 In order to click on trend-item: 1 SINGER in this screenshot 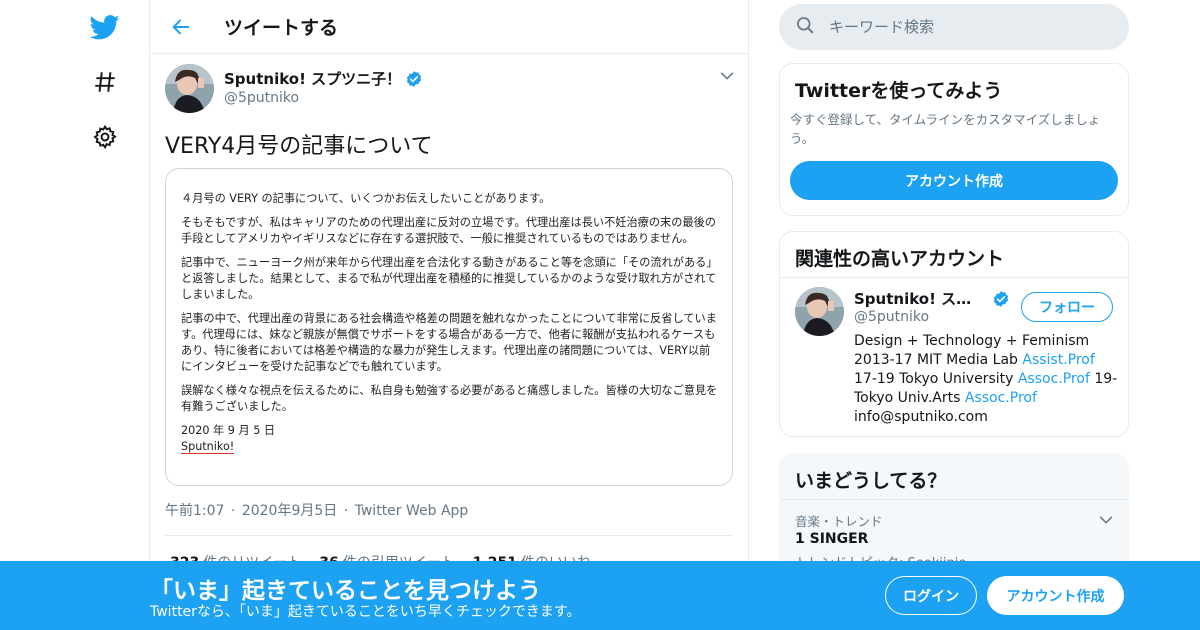, I will do `click(831, 539)`.